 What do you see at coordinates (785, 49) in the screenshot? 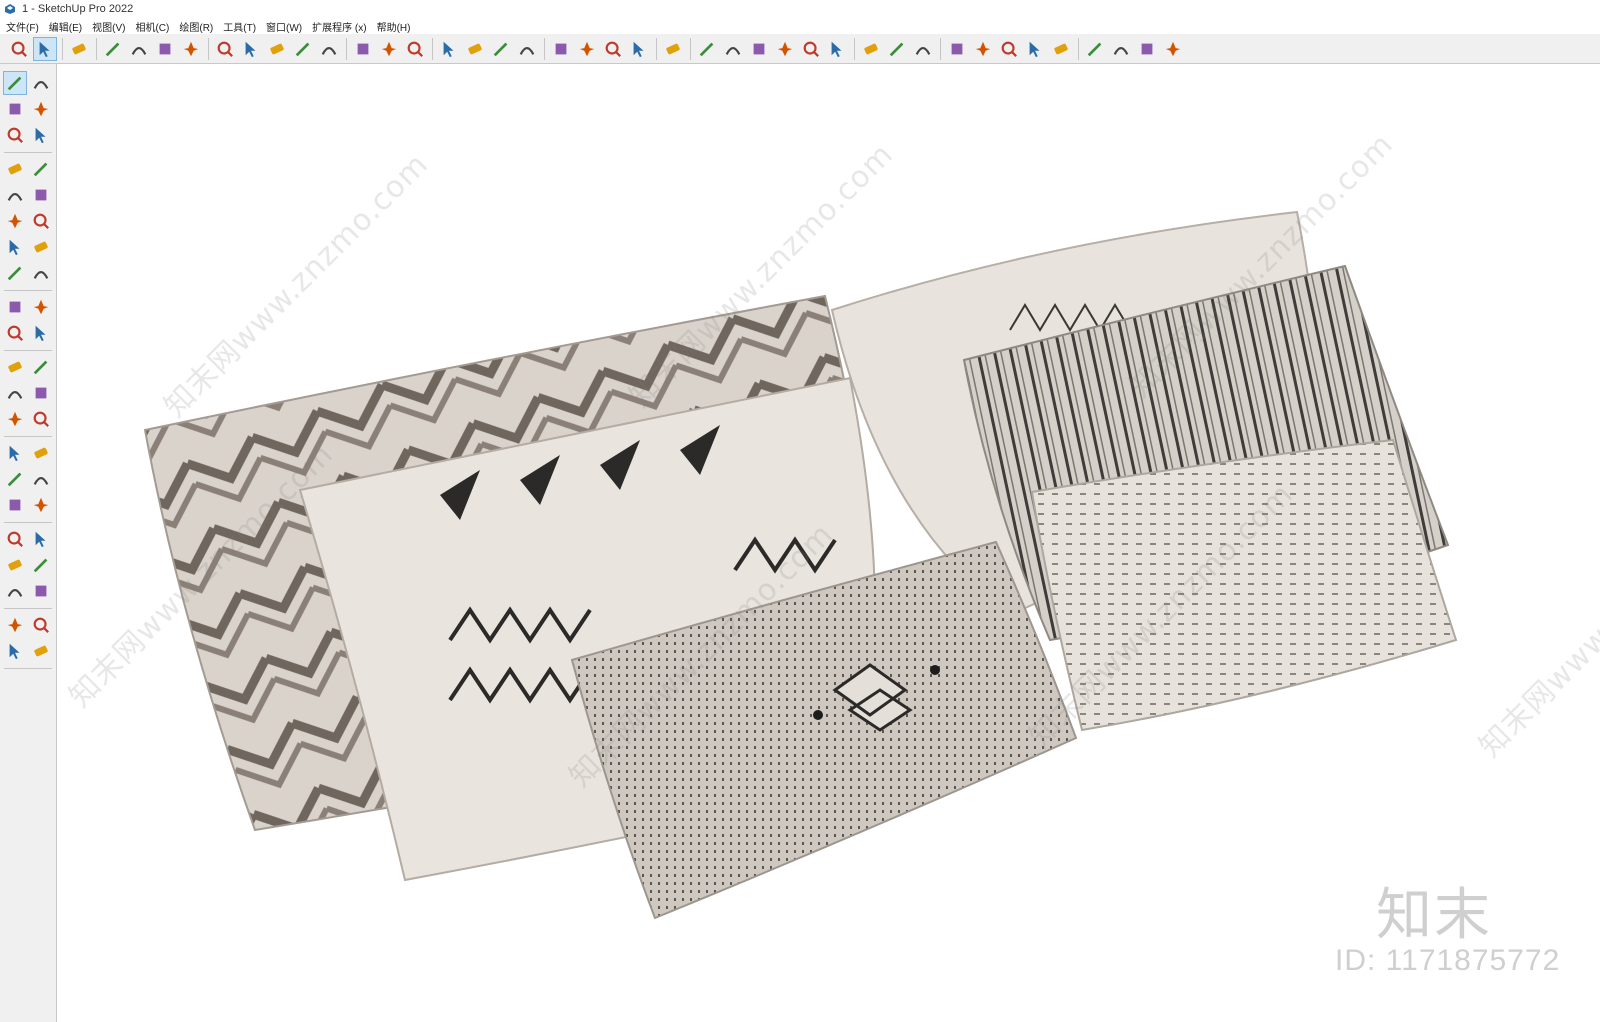
I see `house-outline-icon` at bounding box center [785, 49].